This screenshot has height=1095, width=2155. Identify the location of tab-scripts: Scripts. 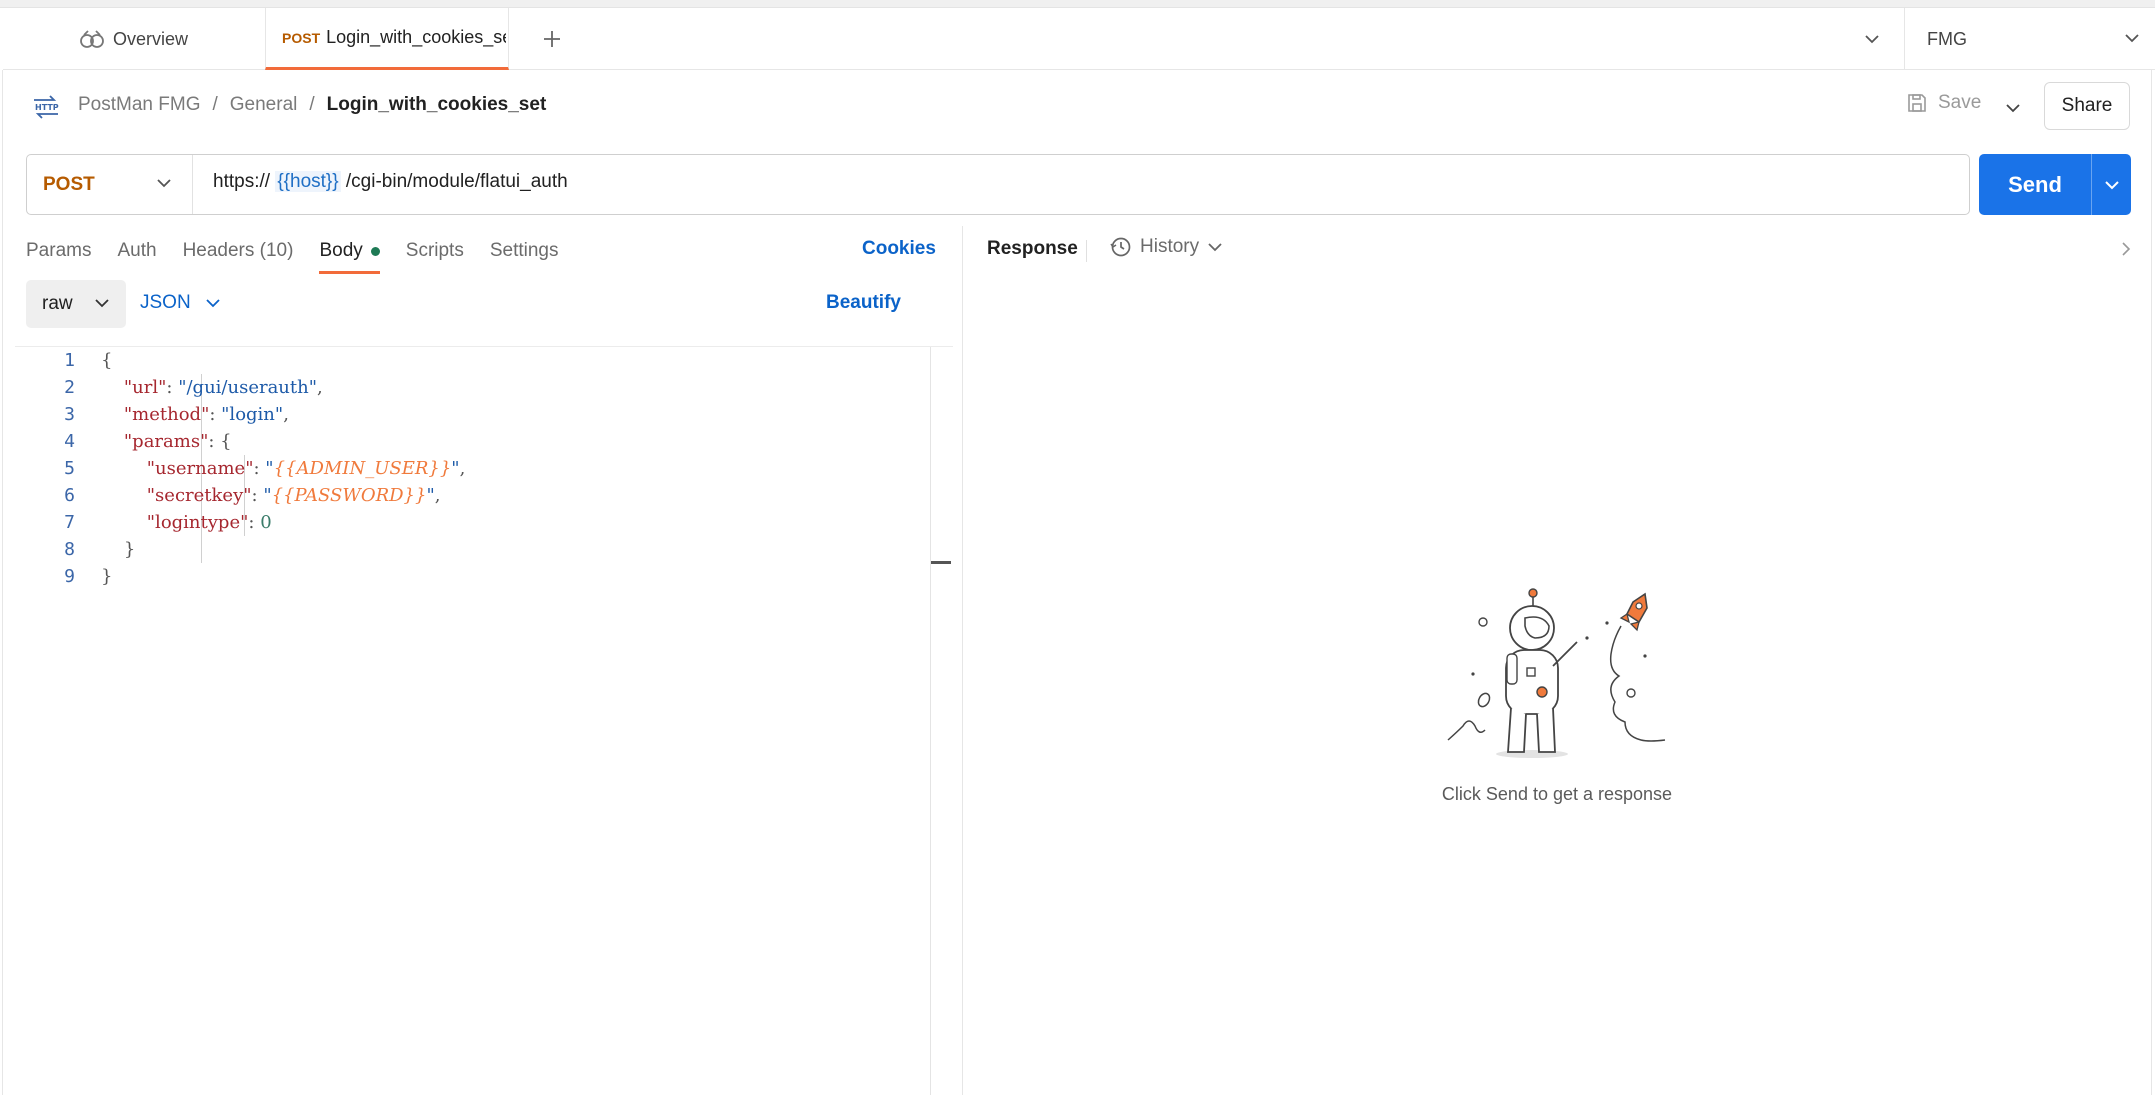
(435, 251).